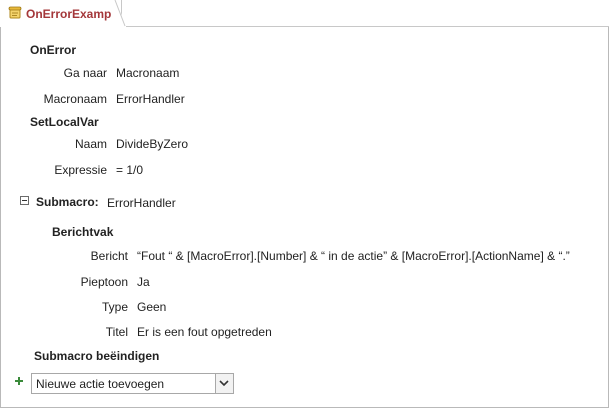 The height and width of the screenshot is (408, 609). I want to click on chevron-down-icon, so click(224, 383).